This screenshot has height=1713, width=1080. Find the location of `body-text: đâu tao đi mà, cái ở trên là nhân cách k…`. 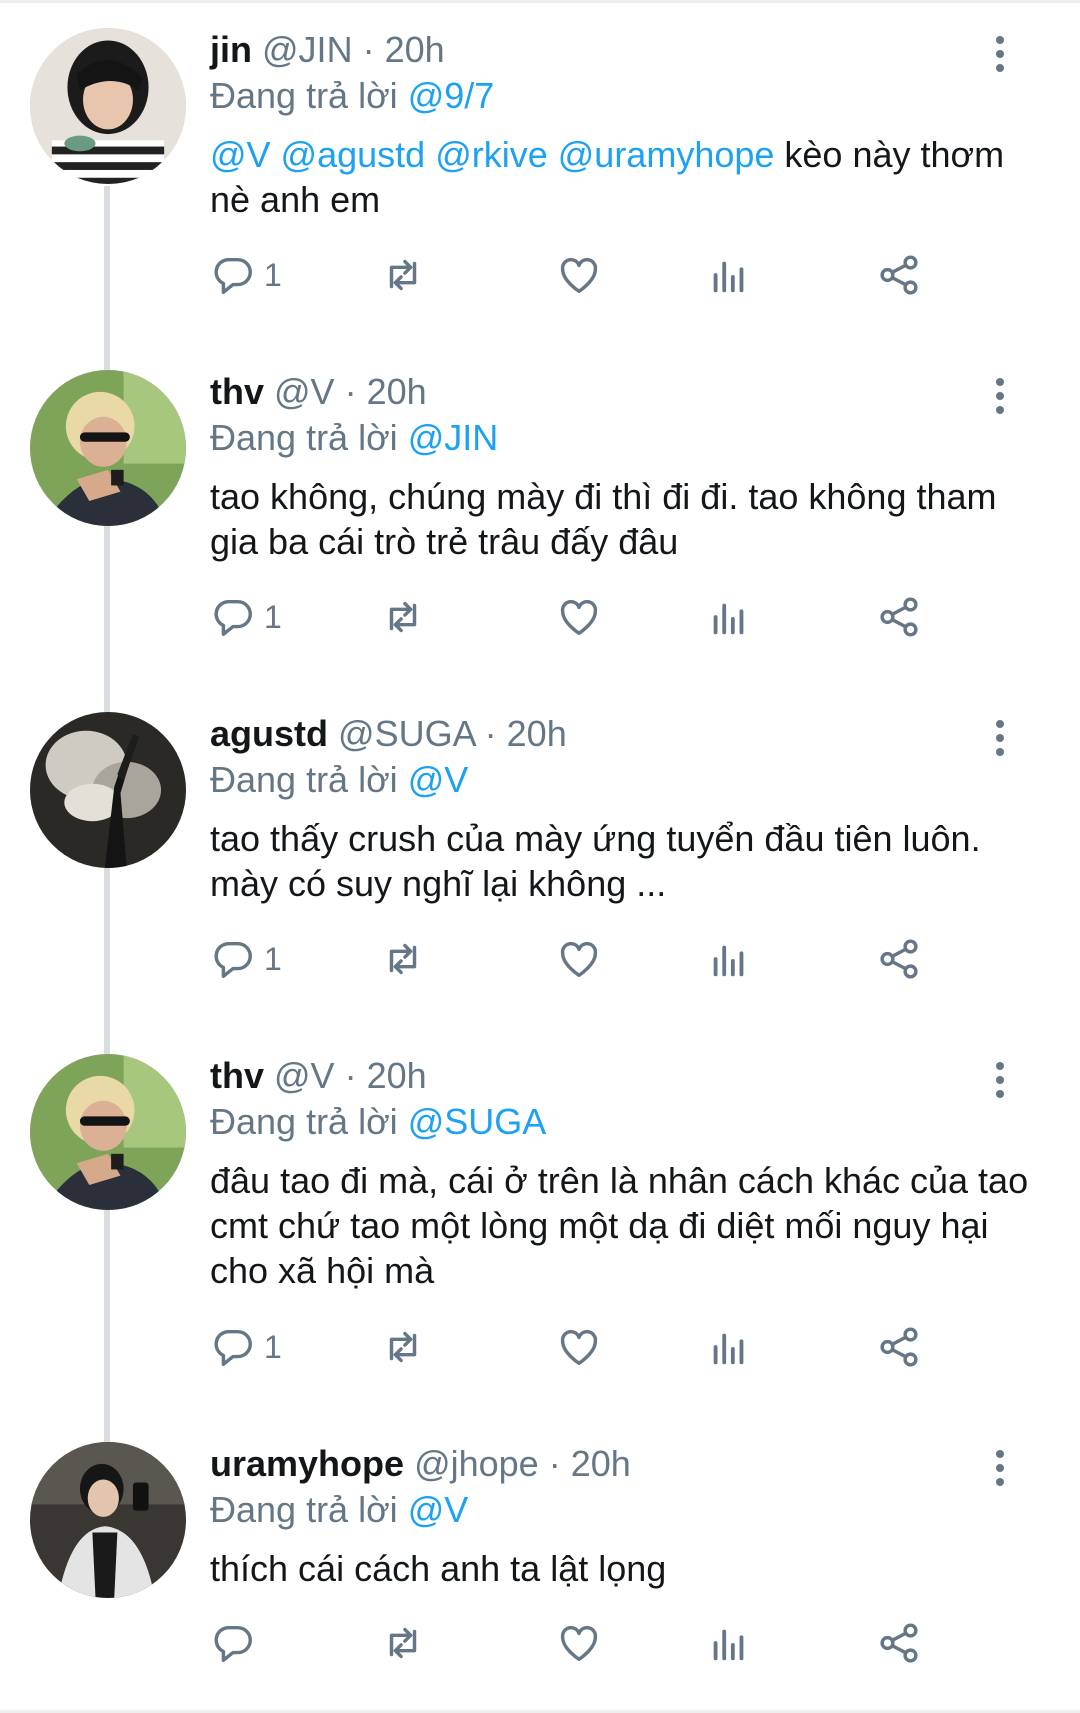

body-text: đâu tao đi mà, cái ở trên là nhân cách k… is located at coordinates (619, 1225).